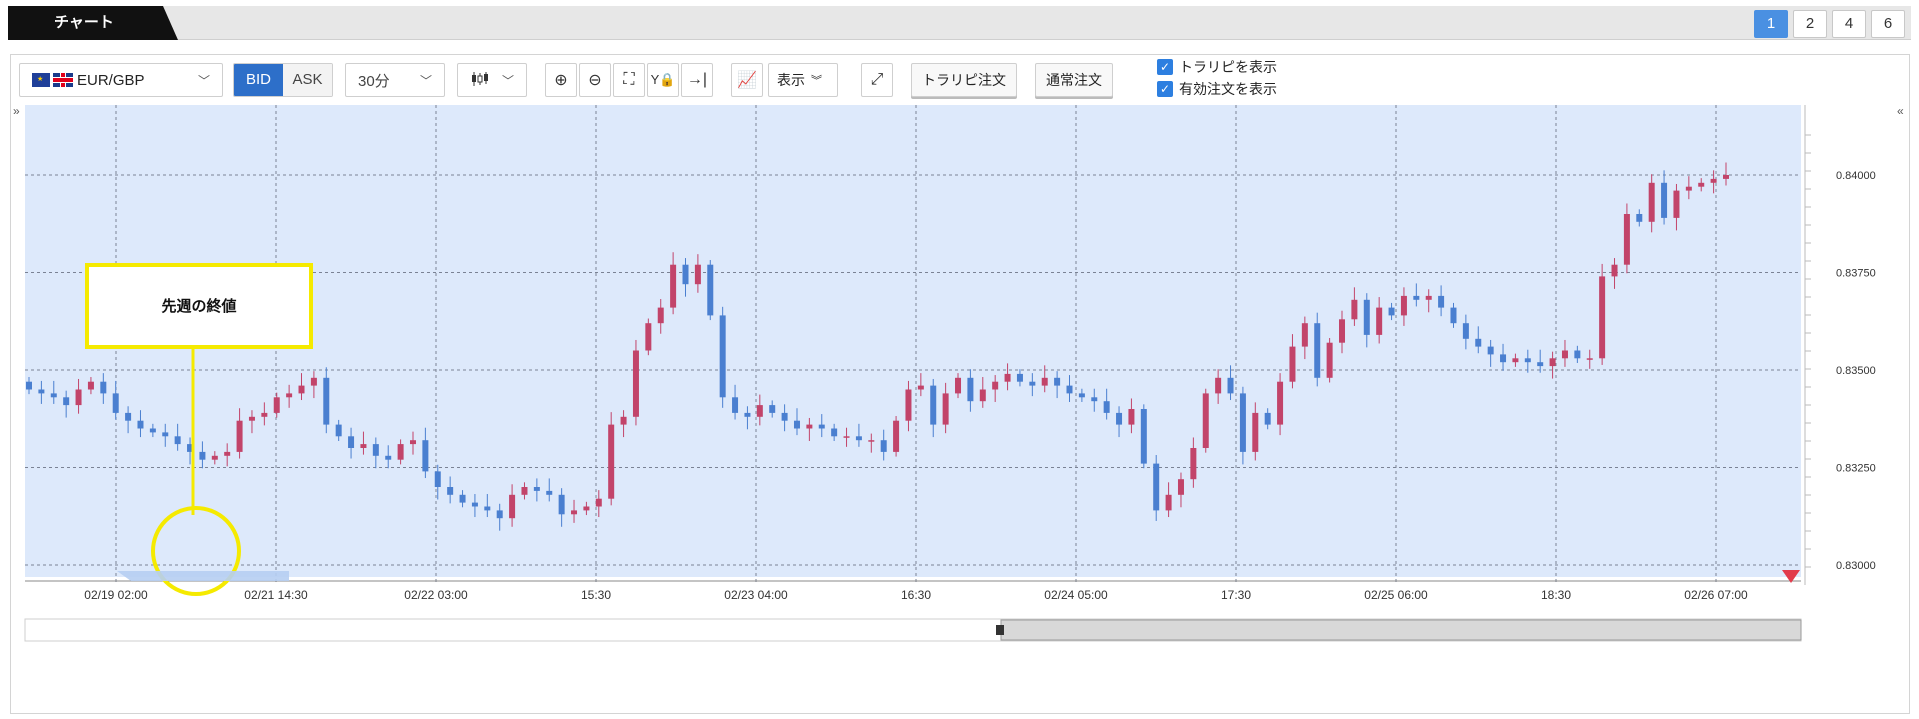  I want to click on zoom-in-button: ⊕, so click(561, 80).